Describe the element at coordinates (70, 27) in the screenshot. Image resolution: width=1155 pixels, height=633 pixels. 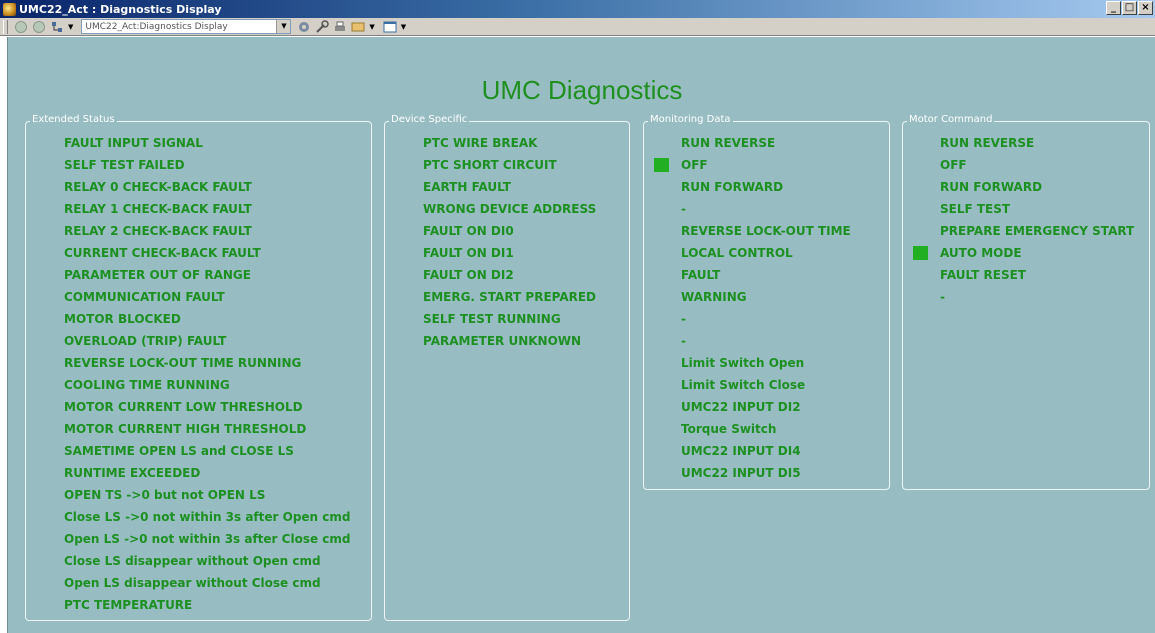
I see `navigate-dropdown-icon: ▼` at that location.